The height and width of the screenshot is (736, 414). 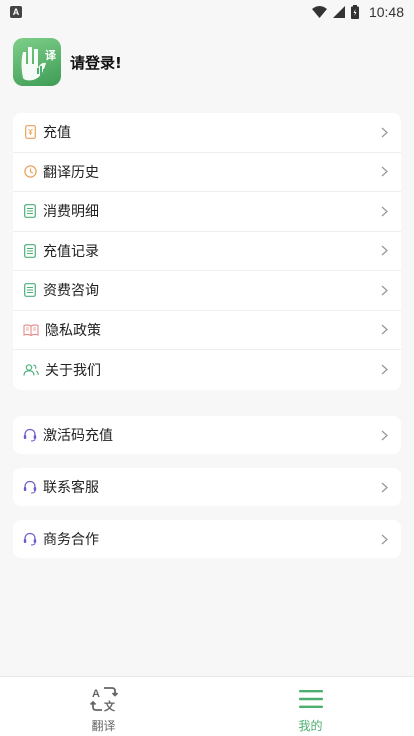 What do you see at coordinates (207, 212) in the screenshot?
I see `menu-item-consumption-details: 消费明细` at bounding box center [207, 212].